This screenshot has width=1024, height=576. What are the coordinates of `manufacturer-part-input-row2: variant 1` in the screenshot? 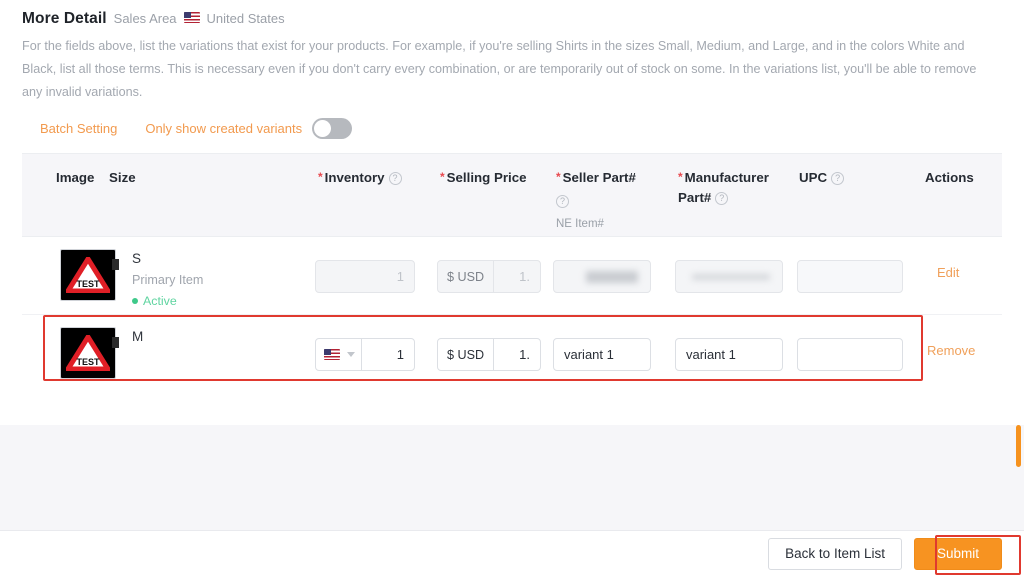 It's located at (729, 354).